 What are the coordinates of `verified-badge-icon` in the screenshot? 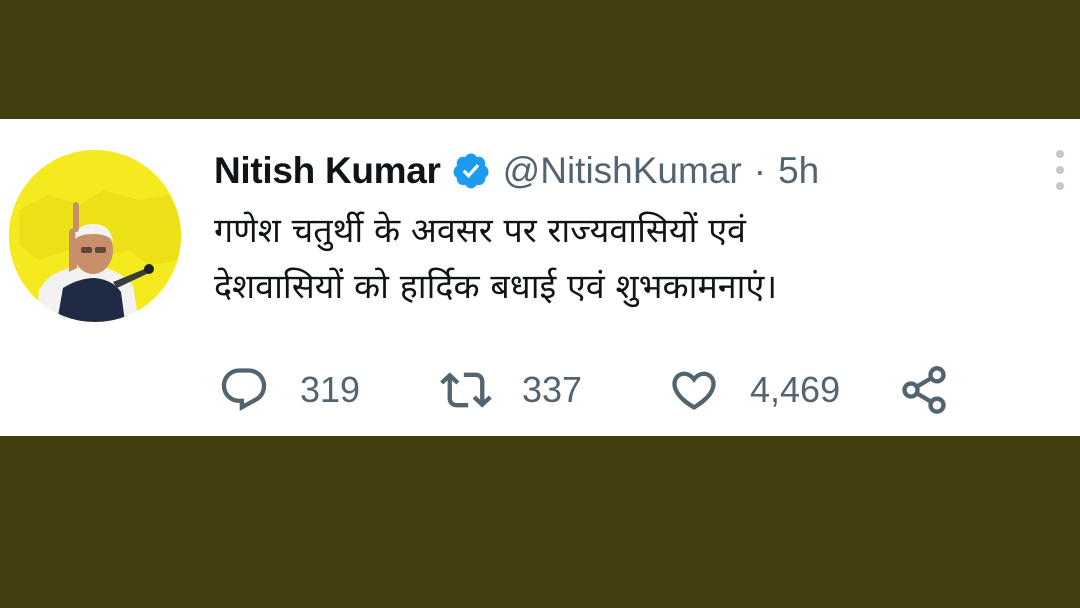 It's located at (471, 171).